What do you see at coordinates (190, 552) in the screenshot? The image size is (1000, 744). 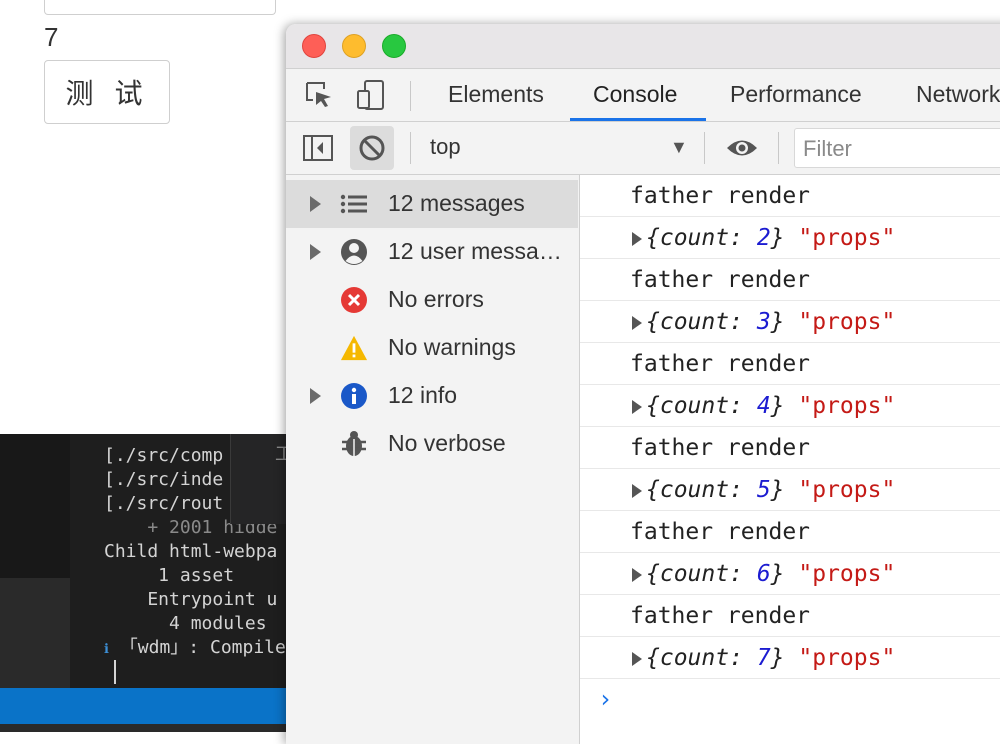 I see `terminal-line-child: Child html-webpa` at bounding box center [190, 552].